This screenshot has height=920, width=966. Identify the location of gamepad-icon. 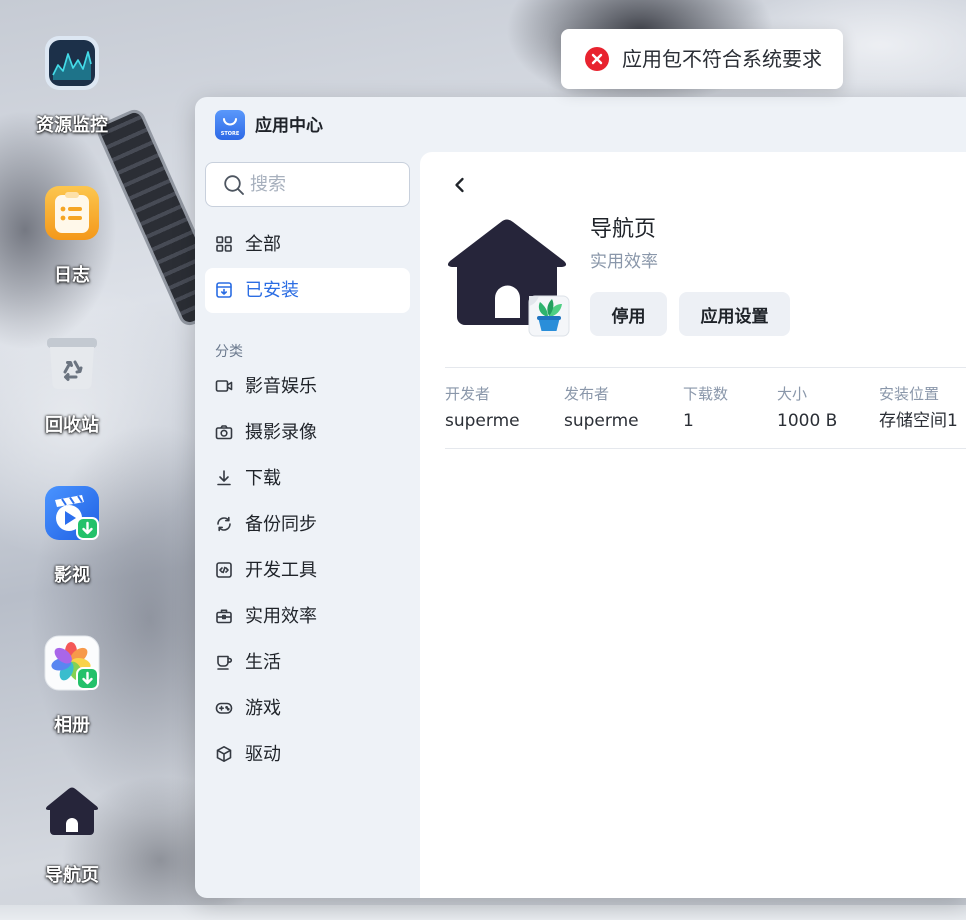
(224, 708).